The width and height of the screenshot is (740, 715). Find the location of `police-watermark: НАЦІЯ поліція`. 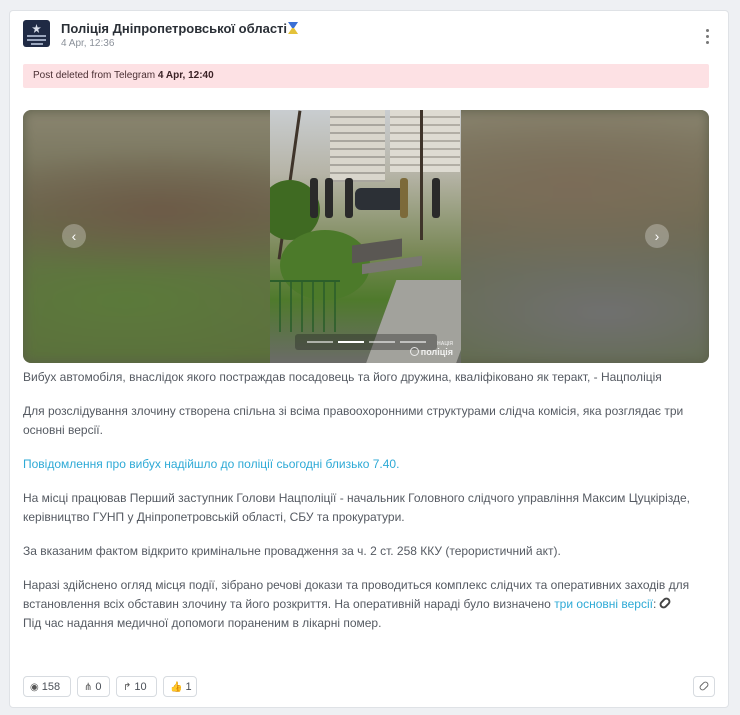

police-watermark: НАЦІЯ поліція is located at coordinates (431, 349).